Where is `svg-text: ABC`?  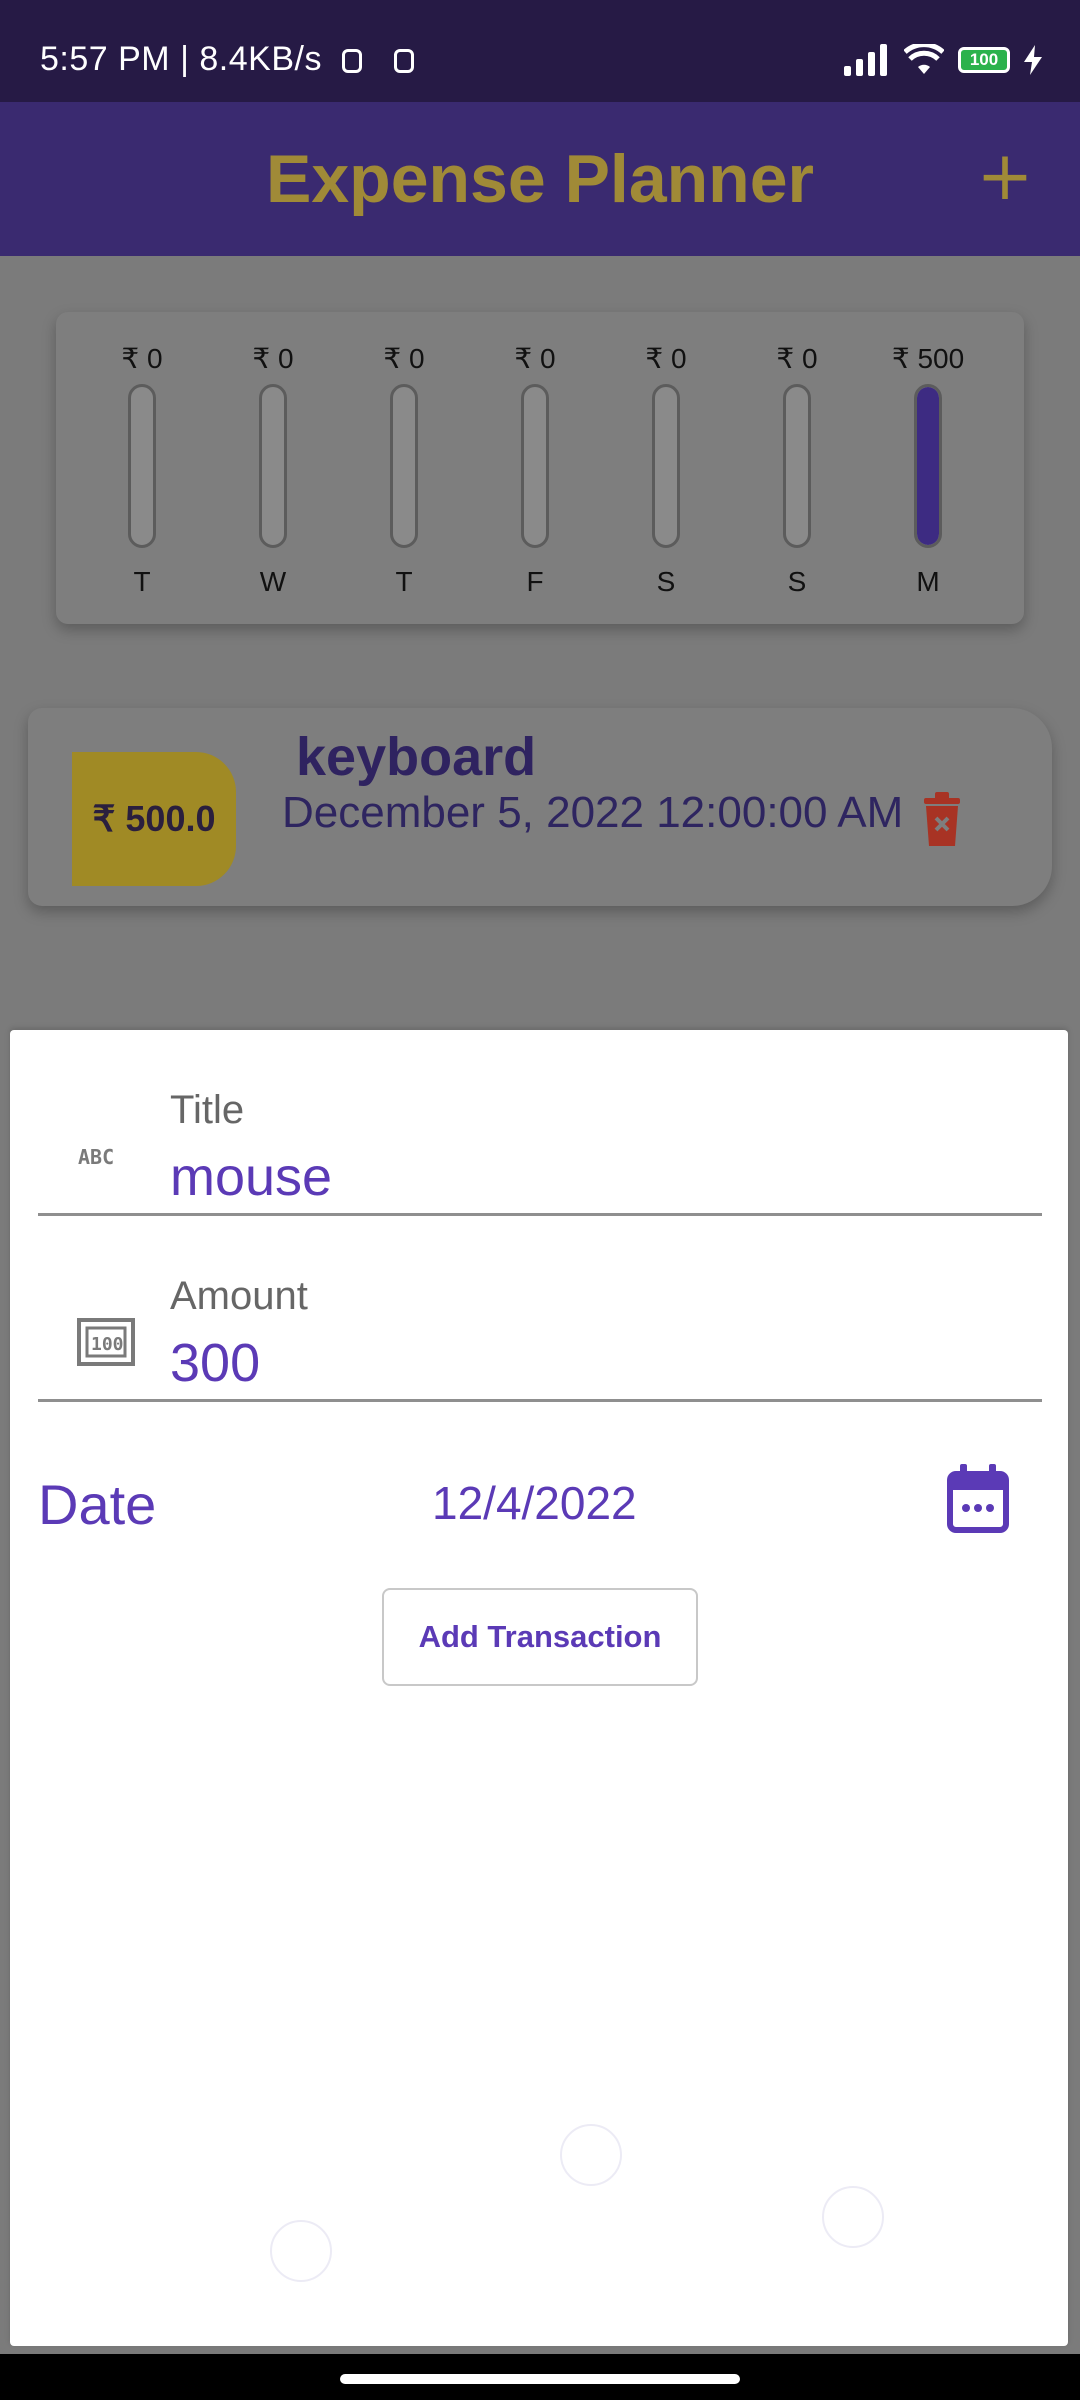
svg-text: ABC is located at coordinates (96, 1156).